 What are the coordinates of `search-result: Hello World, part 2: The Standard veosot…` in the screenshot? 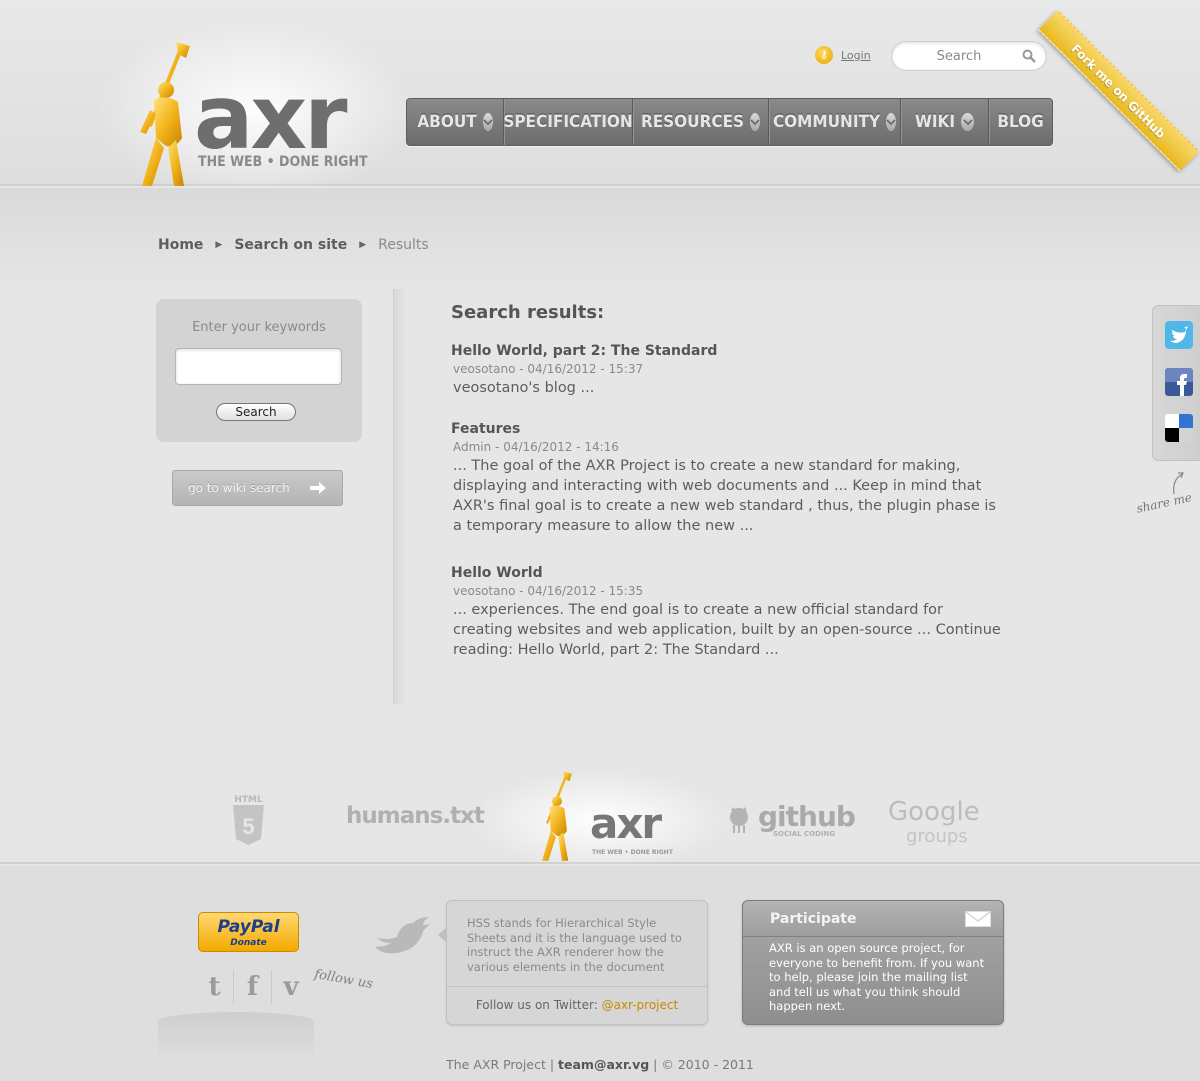 It's located at (726, 370).